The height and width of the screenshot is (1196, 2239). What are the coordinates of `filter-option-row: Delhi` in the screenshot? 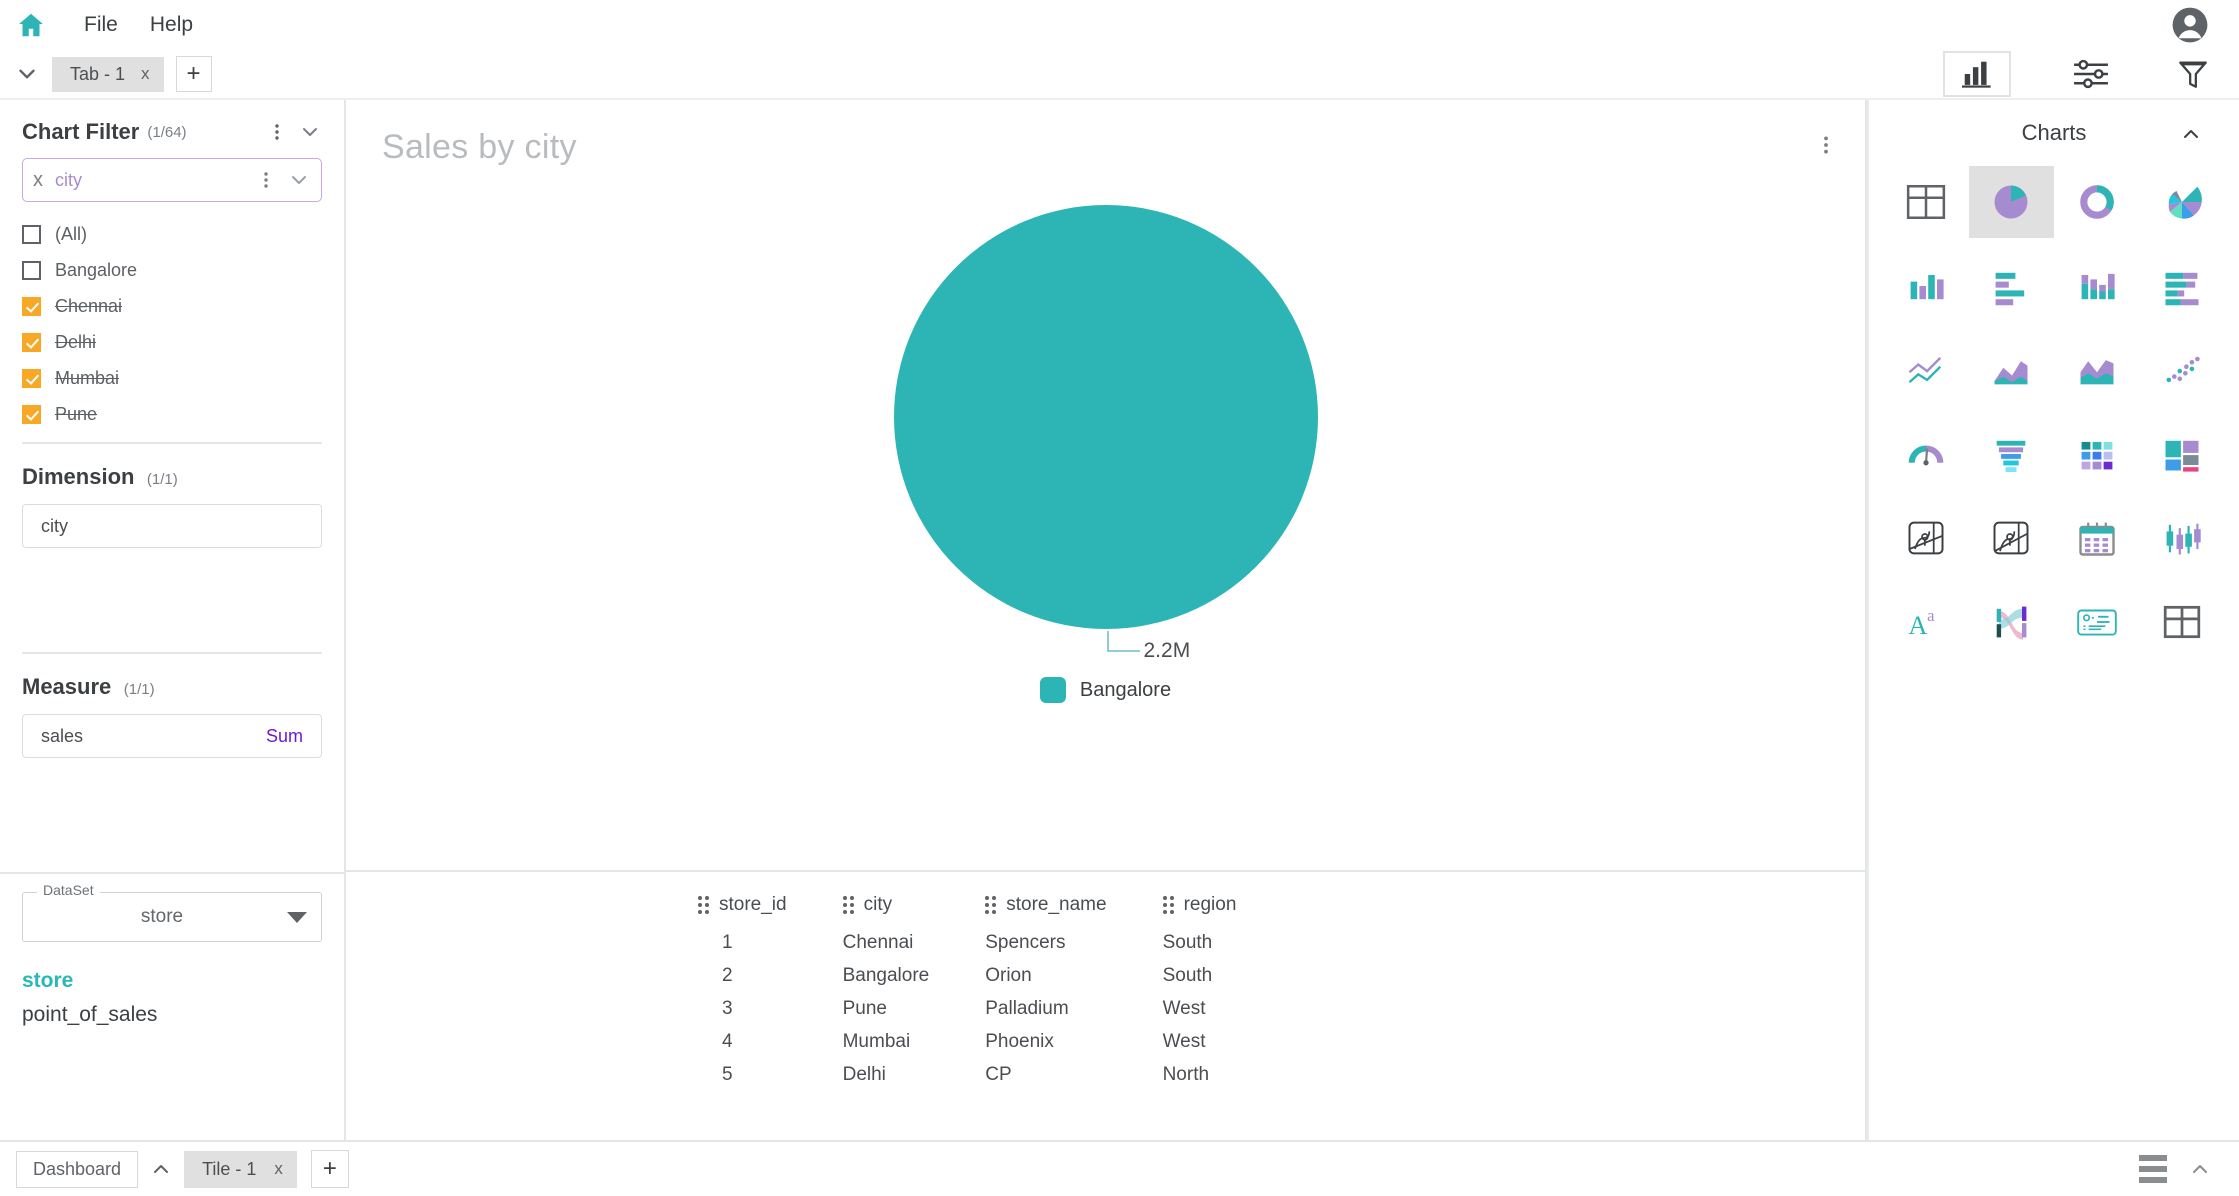 It's located at (172, 342).